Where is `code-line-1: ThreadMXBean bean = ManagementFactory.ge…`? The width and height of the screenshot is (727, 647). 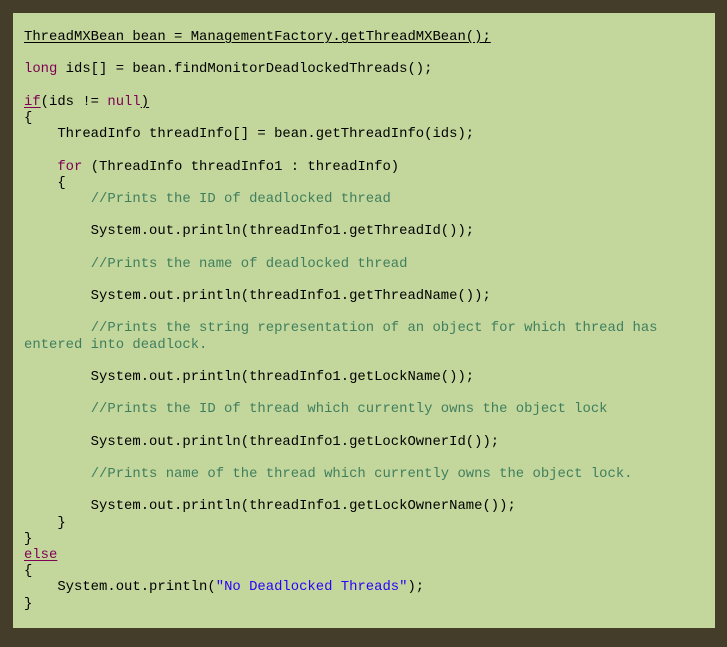
code-line-1: ThreadMXBean bean = ManagementFactory.ge… is located at coordinates (369, 37).